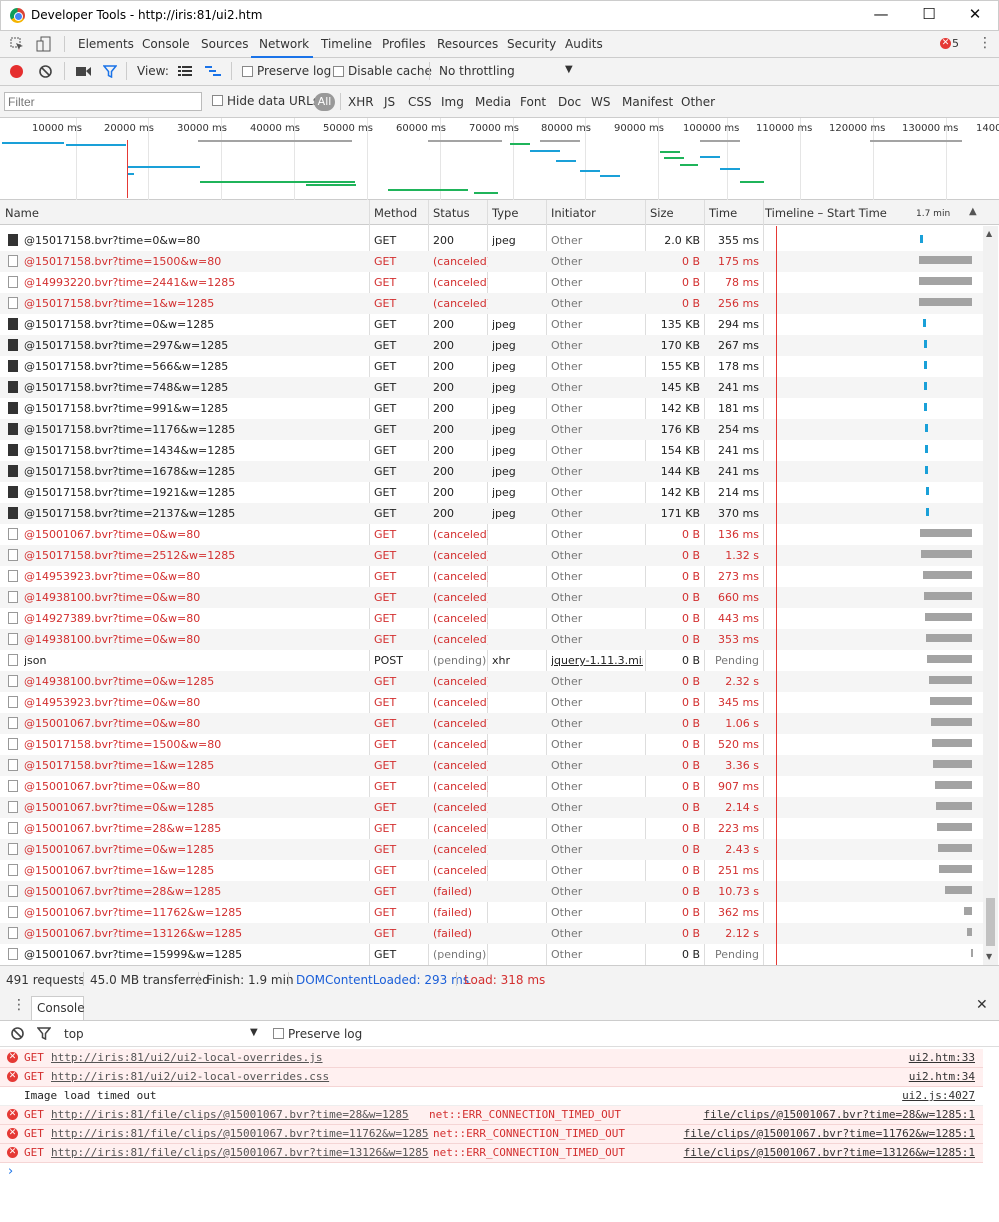 The image size is (999, 1222). What do you see at coordinates (569, 102) in the screenshot?
I see `filter-type-doc: Doc` at bounding box center [569, 102].